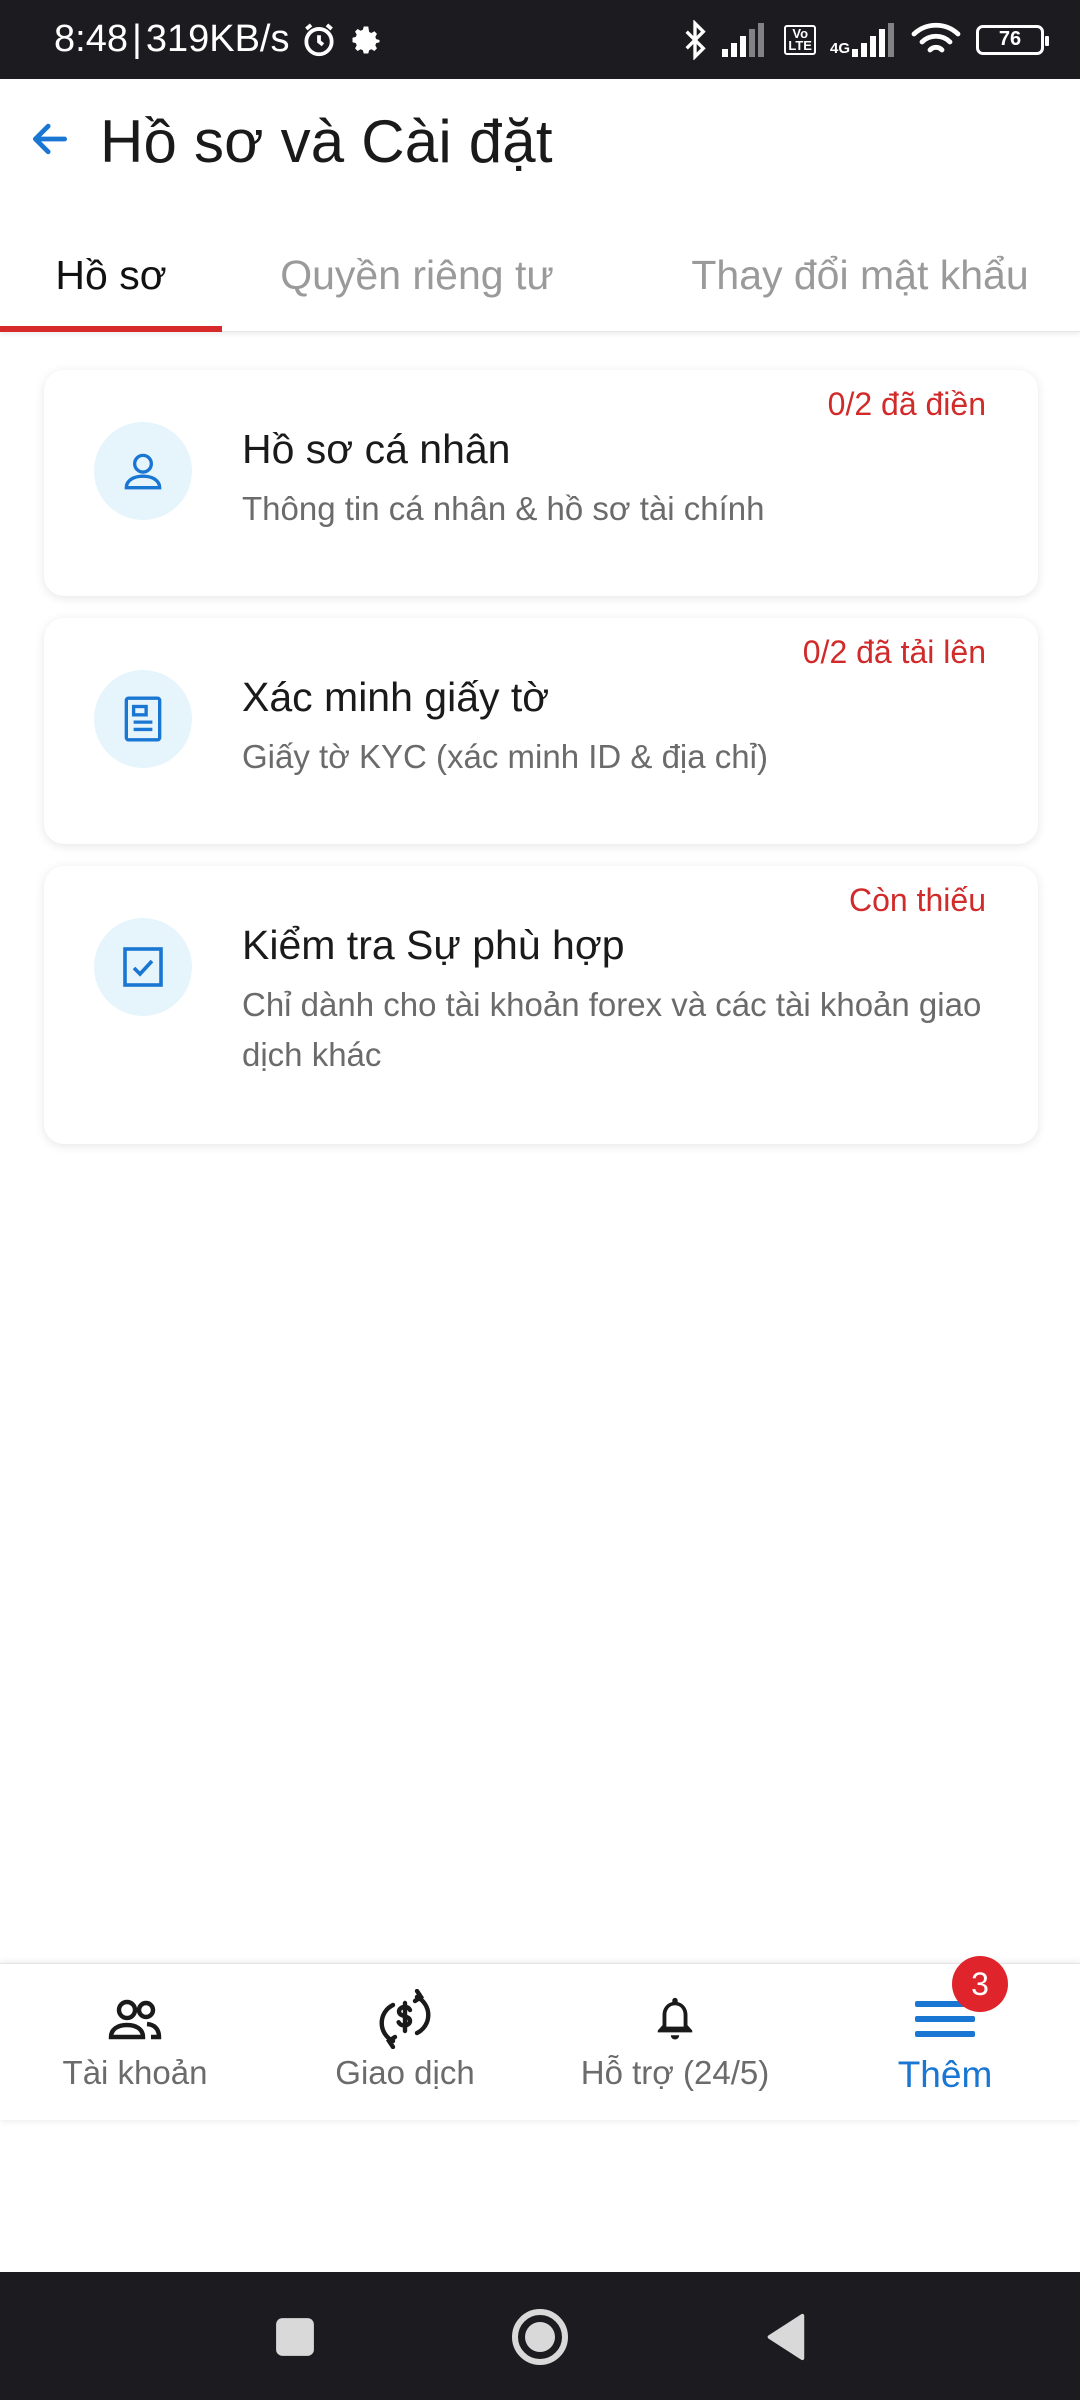 The width and height of the screenshot is (1080, 2400). I want to click on recents-button, so click(295, 2337).